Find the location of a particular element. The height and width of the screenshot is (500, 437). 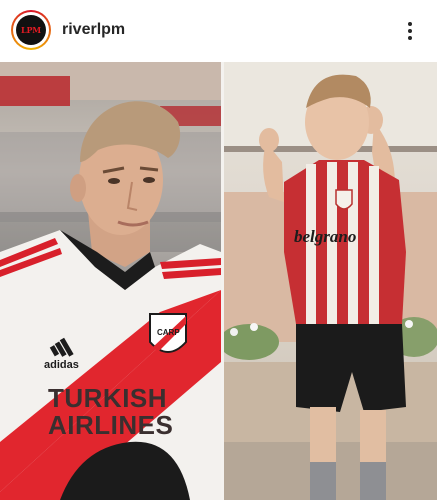

avatar-text: LPM is located at coordinates (31, 30).